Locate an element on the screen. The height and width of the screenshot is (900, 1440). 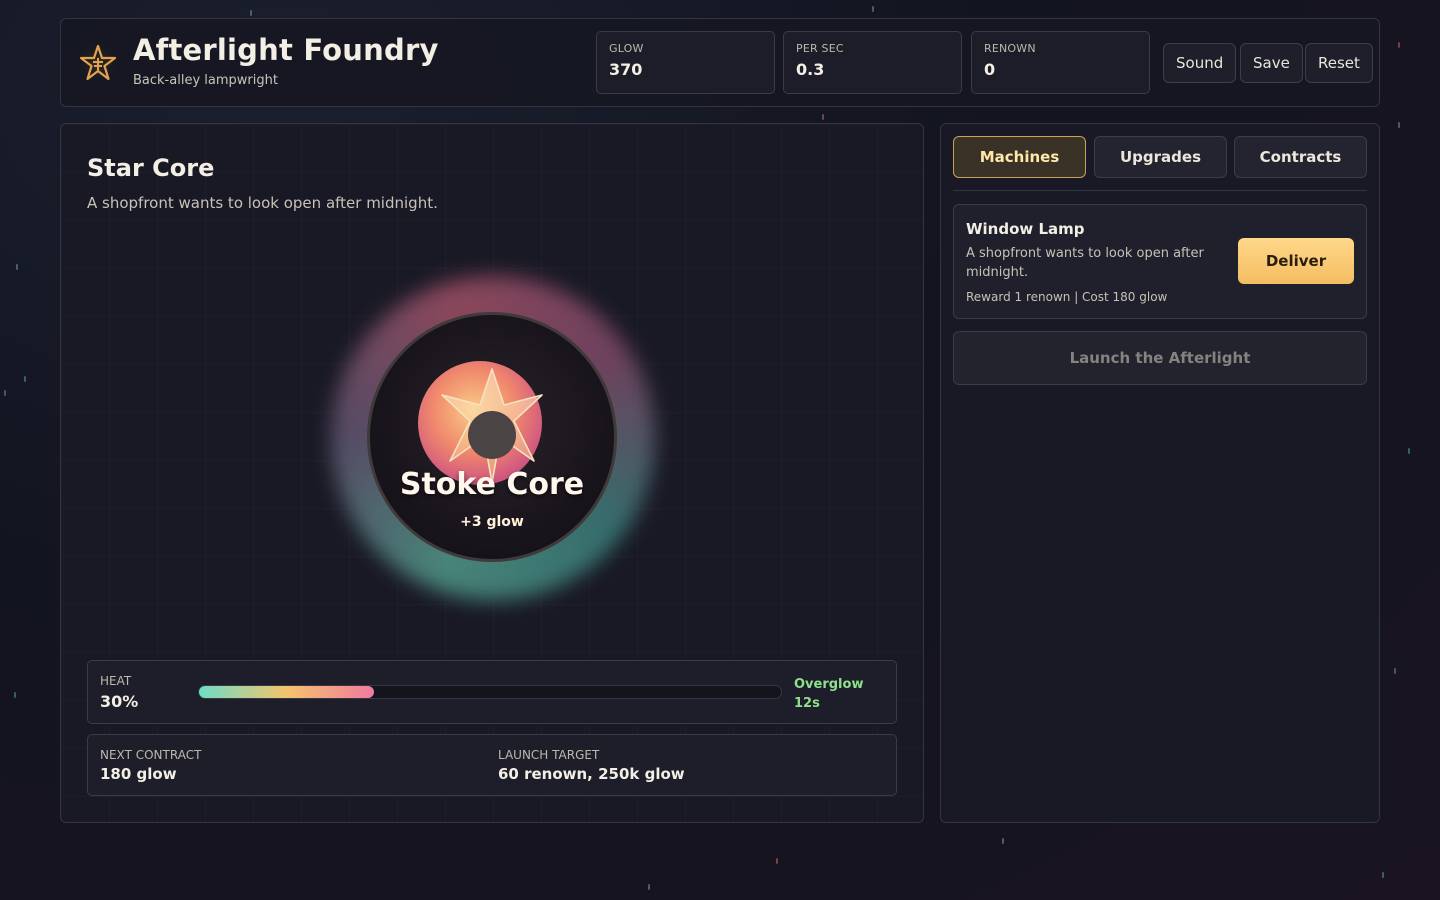
sound-button: Sound is located at coordinates (1200, 63).